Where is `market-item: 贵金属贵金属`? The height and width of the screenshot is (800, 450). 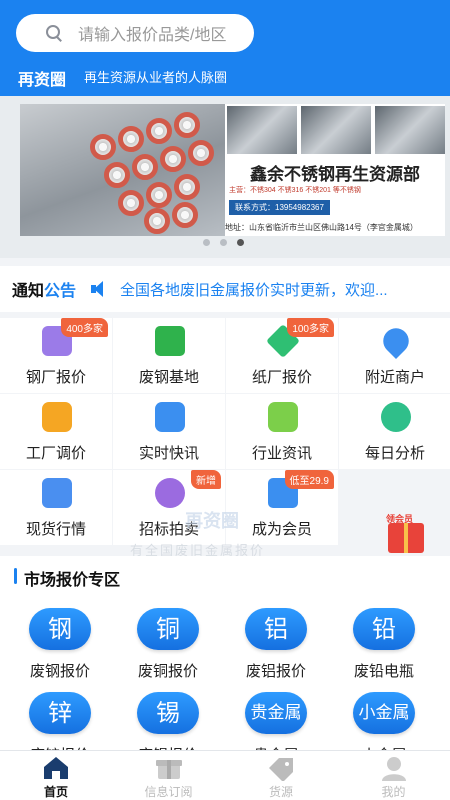
market-item: 贵金属贵金属 is located at coordinates (276, 724).